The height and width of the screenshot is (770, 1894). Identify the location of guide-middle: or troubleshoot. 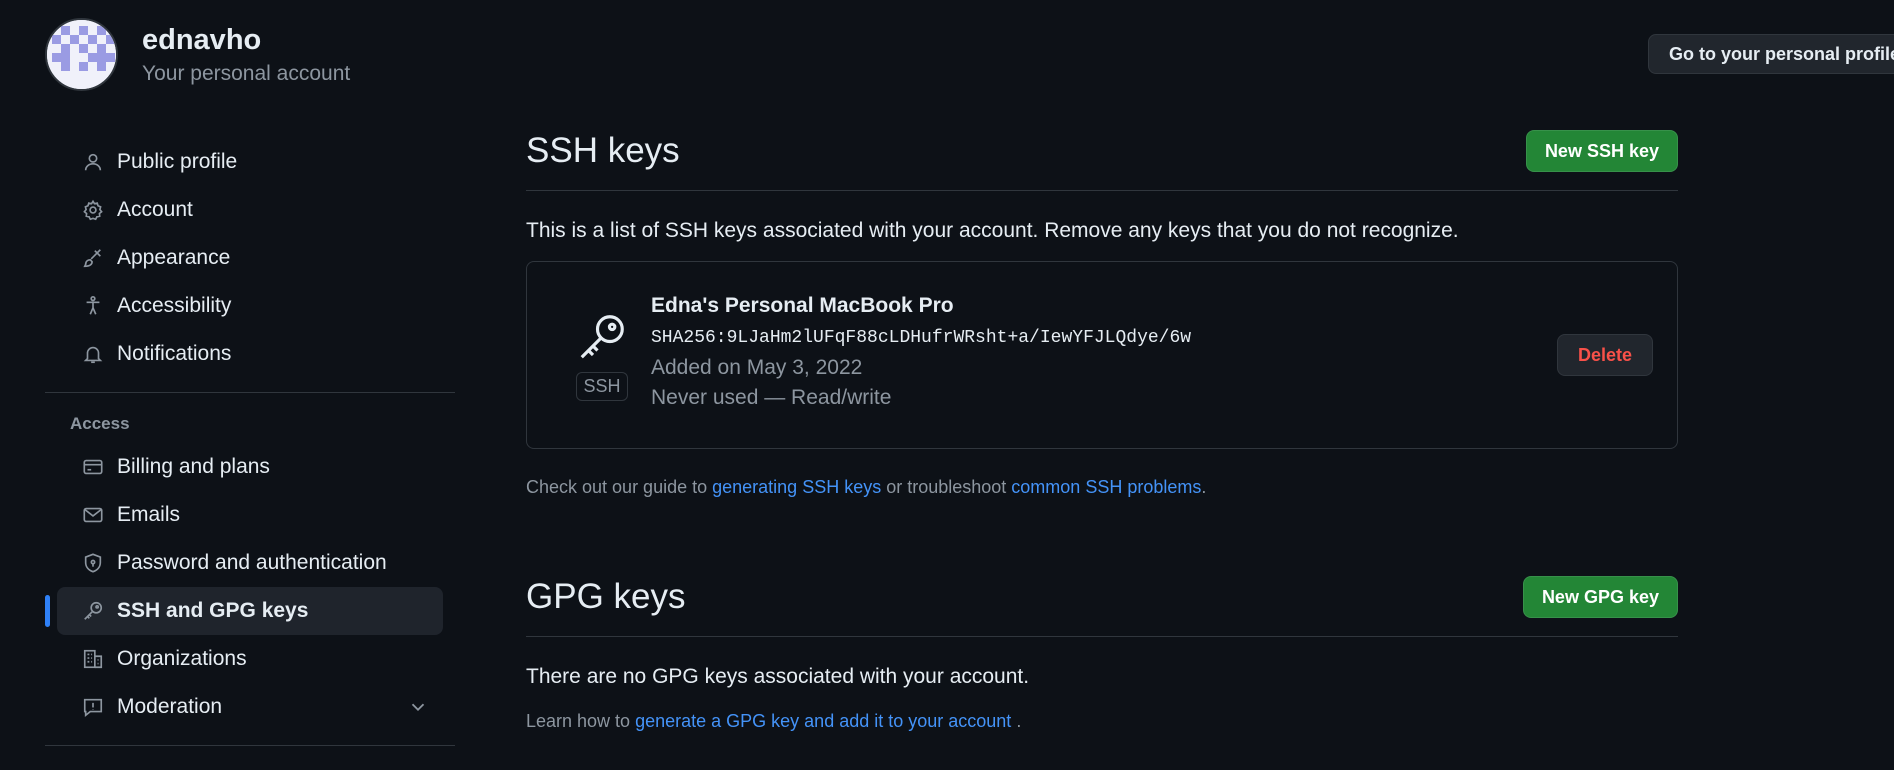
(946, 487).